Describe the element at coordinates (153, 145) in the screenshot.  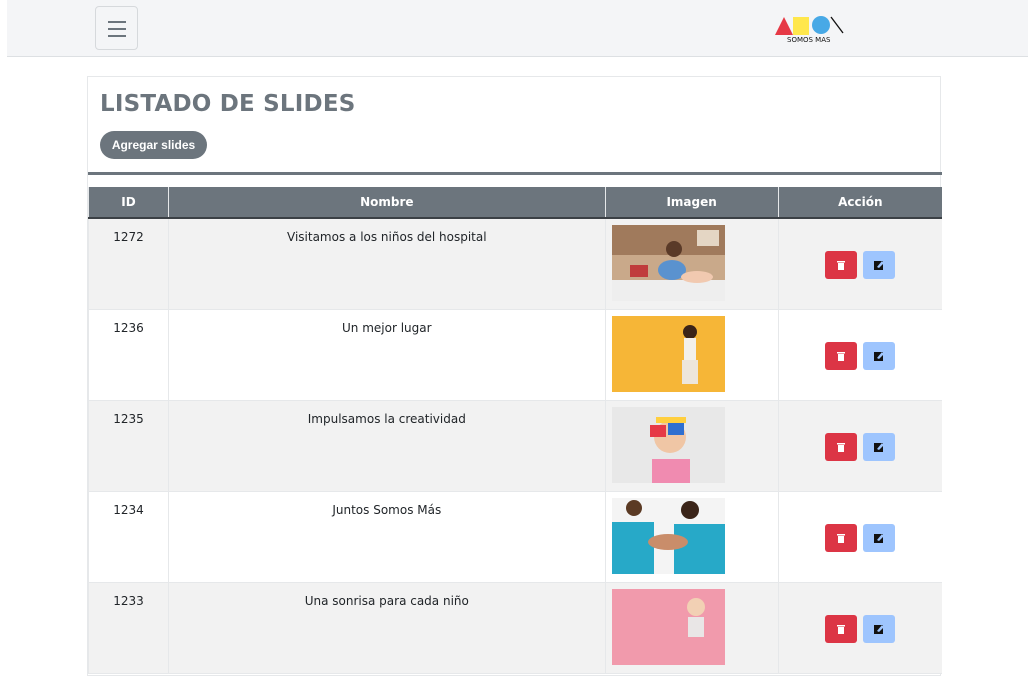
I see `add-slides-button: Agregar slides` at that location.